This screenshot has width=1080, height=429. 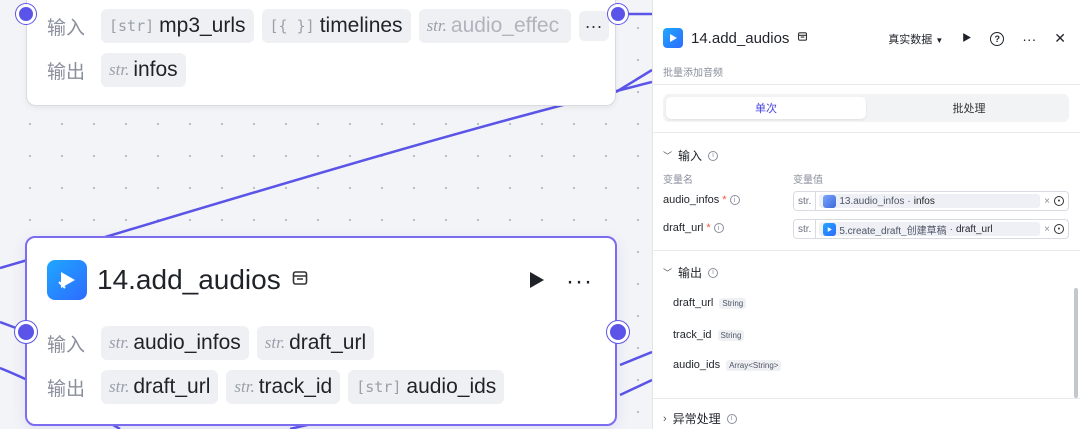 What do you see at coordinates (710, 303) in the screenshot?
I see `output-draft-url: draft_url String` at bounding box center [710, 303].